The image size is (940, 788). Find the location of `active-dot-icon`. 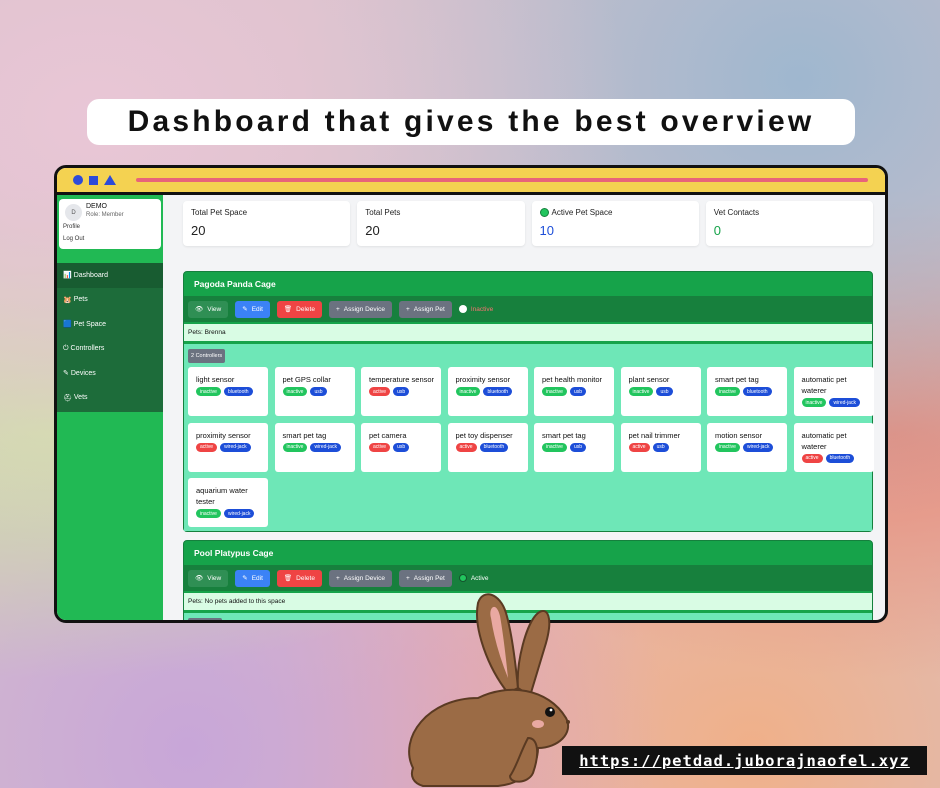

active-dot-icon is located at coordinates (544, 212).